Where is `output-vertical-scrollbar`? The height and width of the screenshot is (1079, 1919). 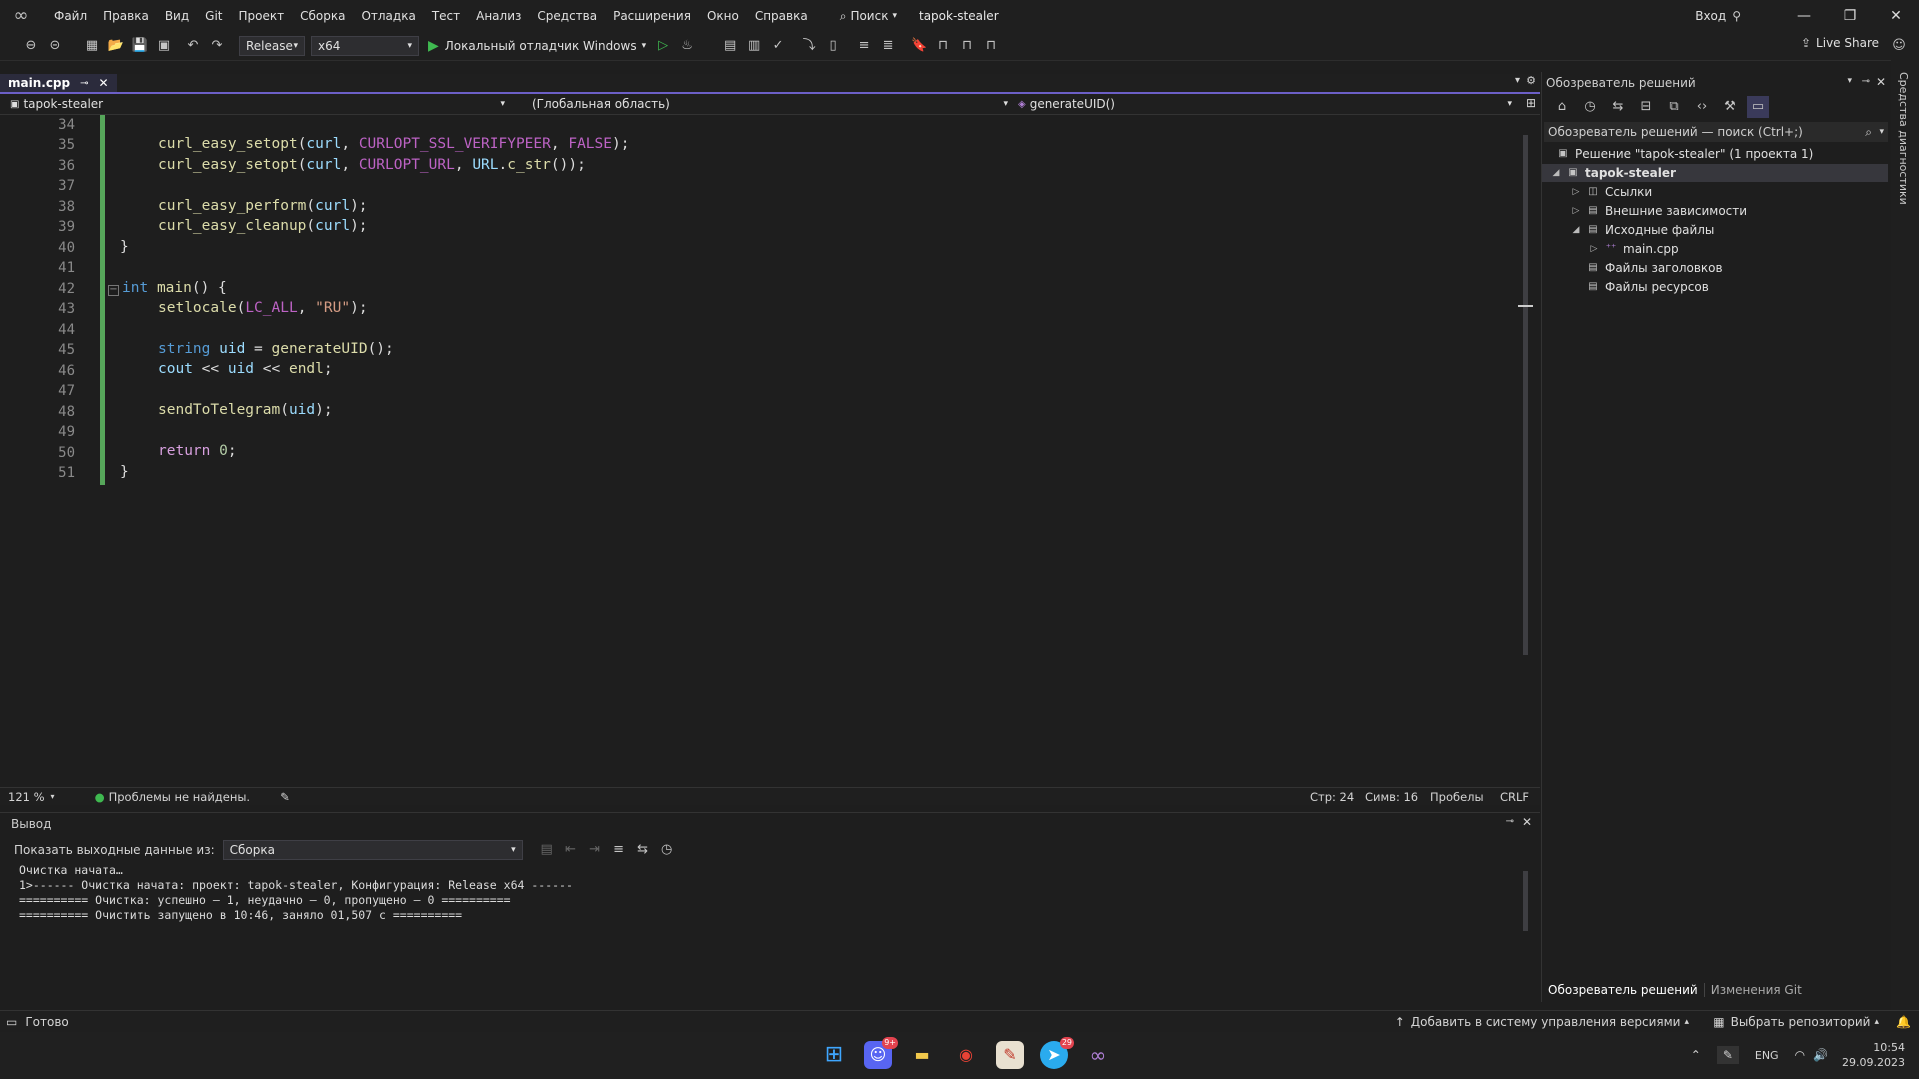
output-vertical-scrollbar is located at coordinates (1525, 921).